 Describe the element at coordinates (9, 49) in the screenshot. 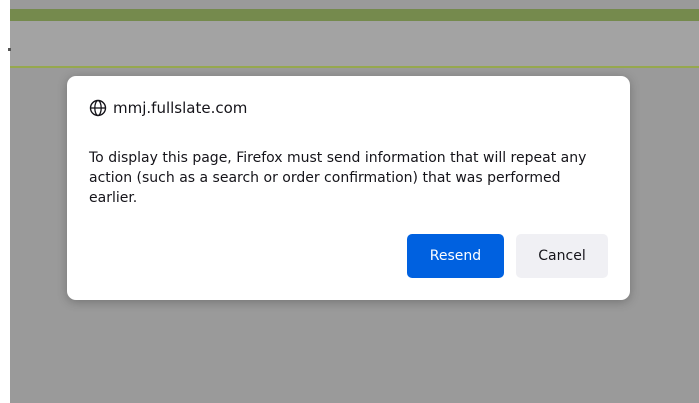

I see `edge-mark` at that location.